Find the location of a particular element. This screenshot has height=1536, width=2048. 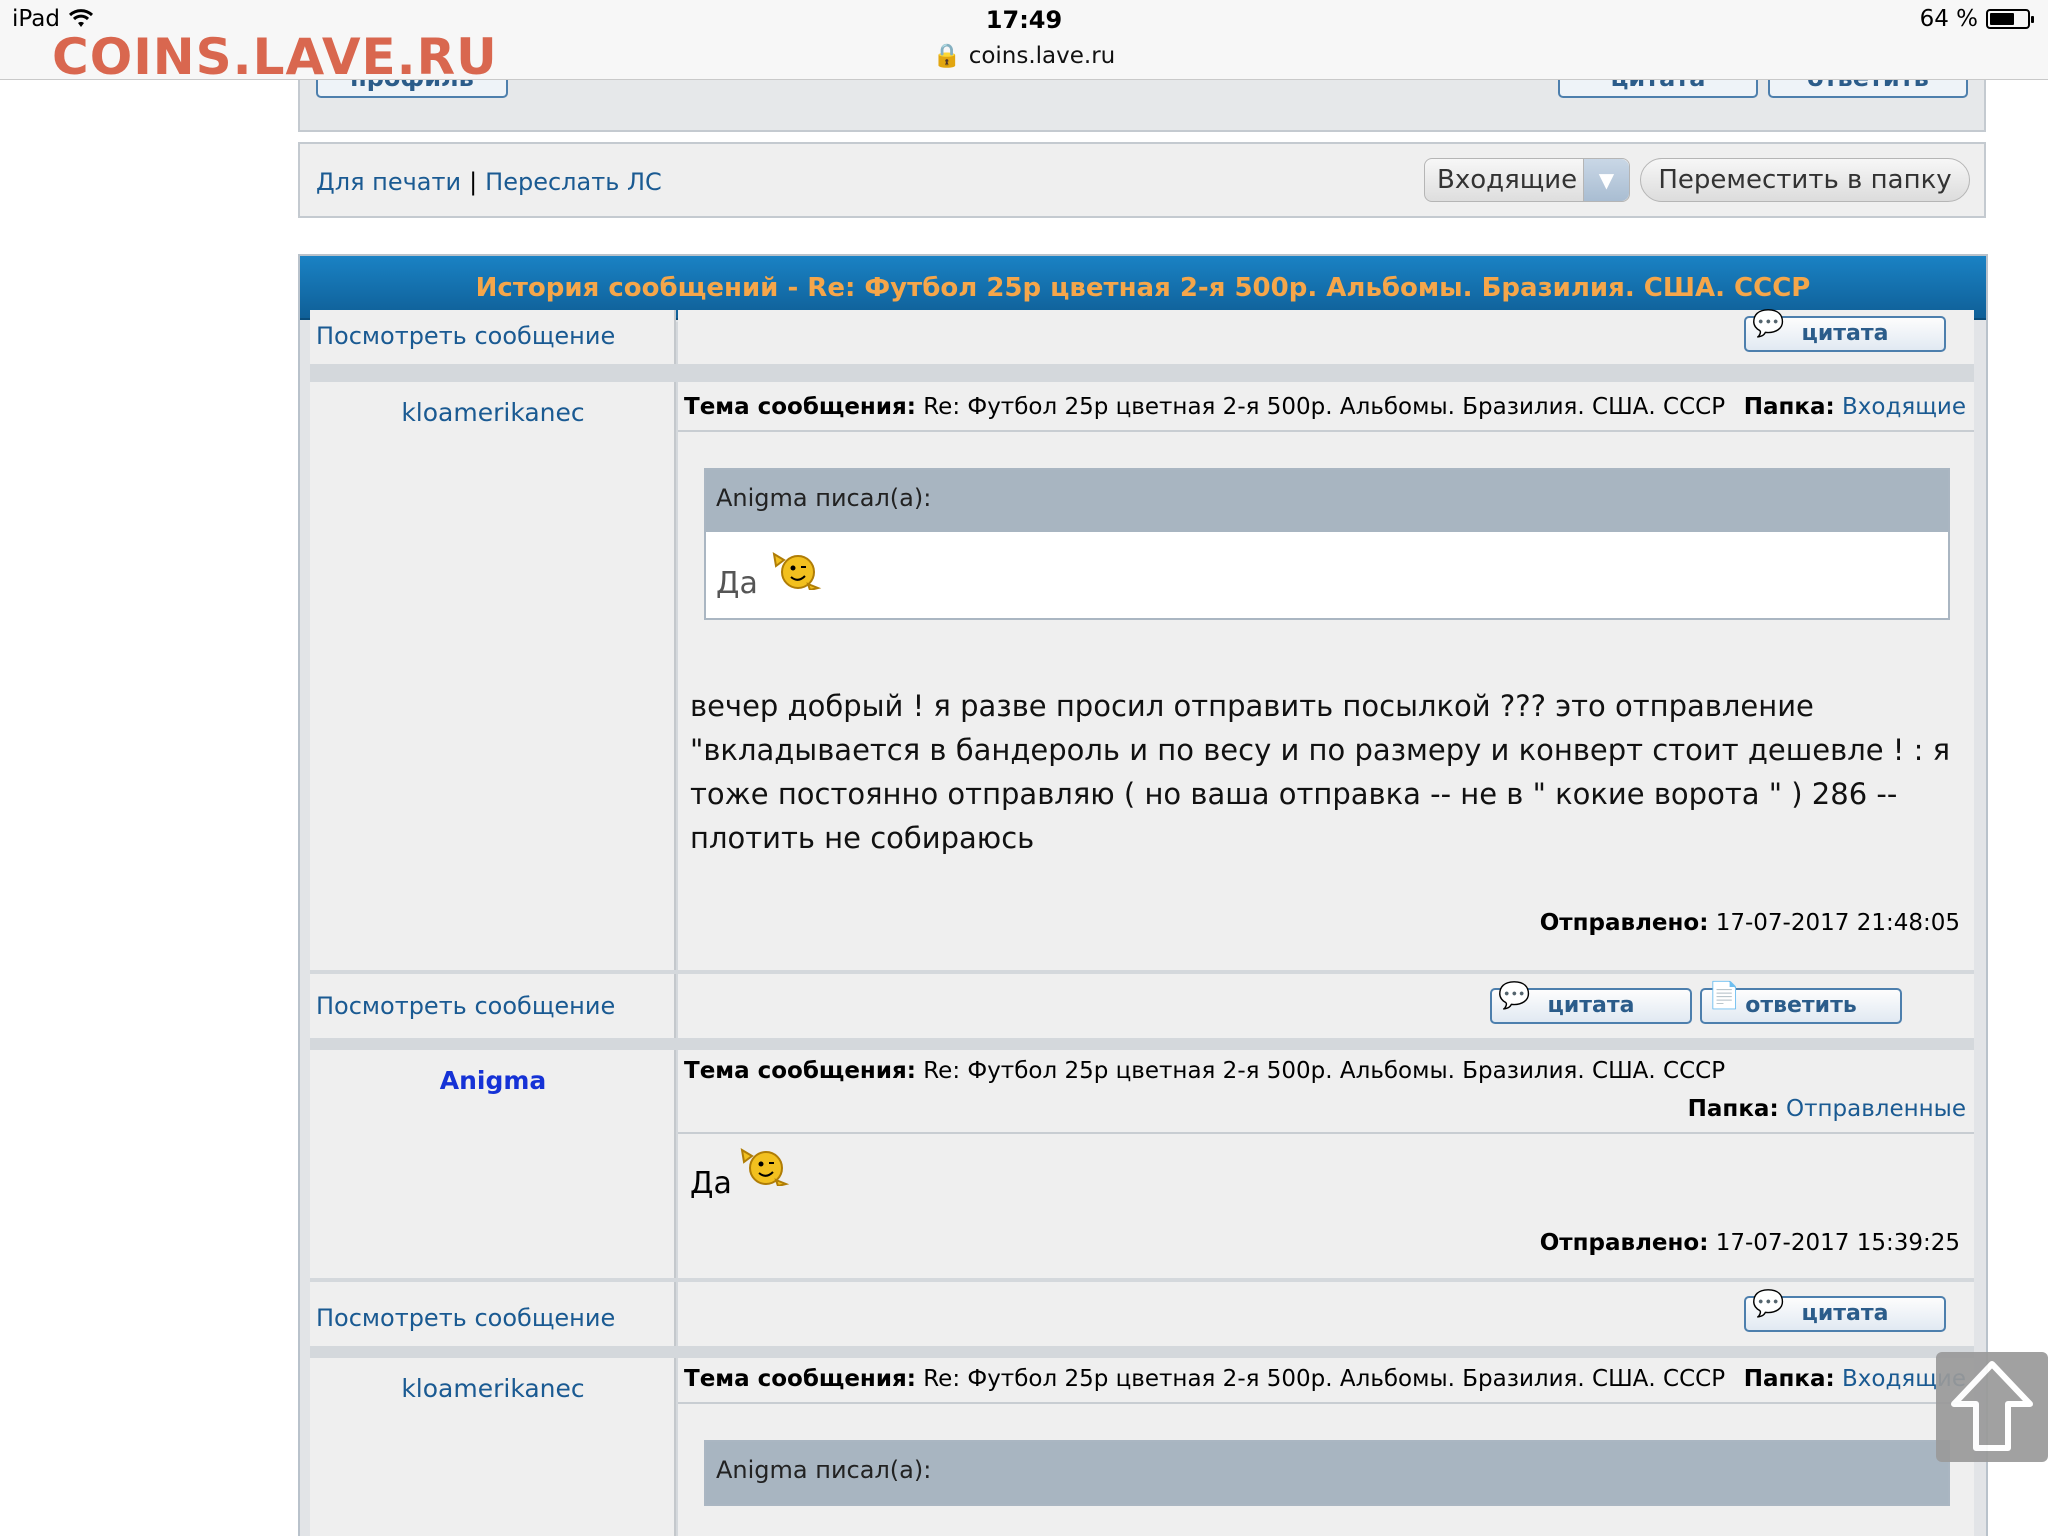

document-icon: 📄 is located at coordinates (1724, 996).